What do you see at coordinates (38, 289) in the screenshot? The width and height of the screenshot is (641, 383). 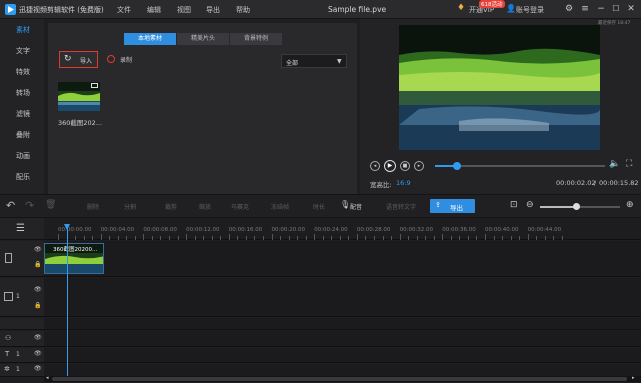 I see `pip-track-visibility-icon: 👁` at bounding box center [38, 289].